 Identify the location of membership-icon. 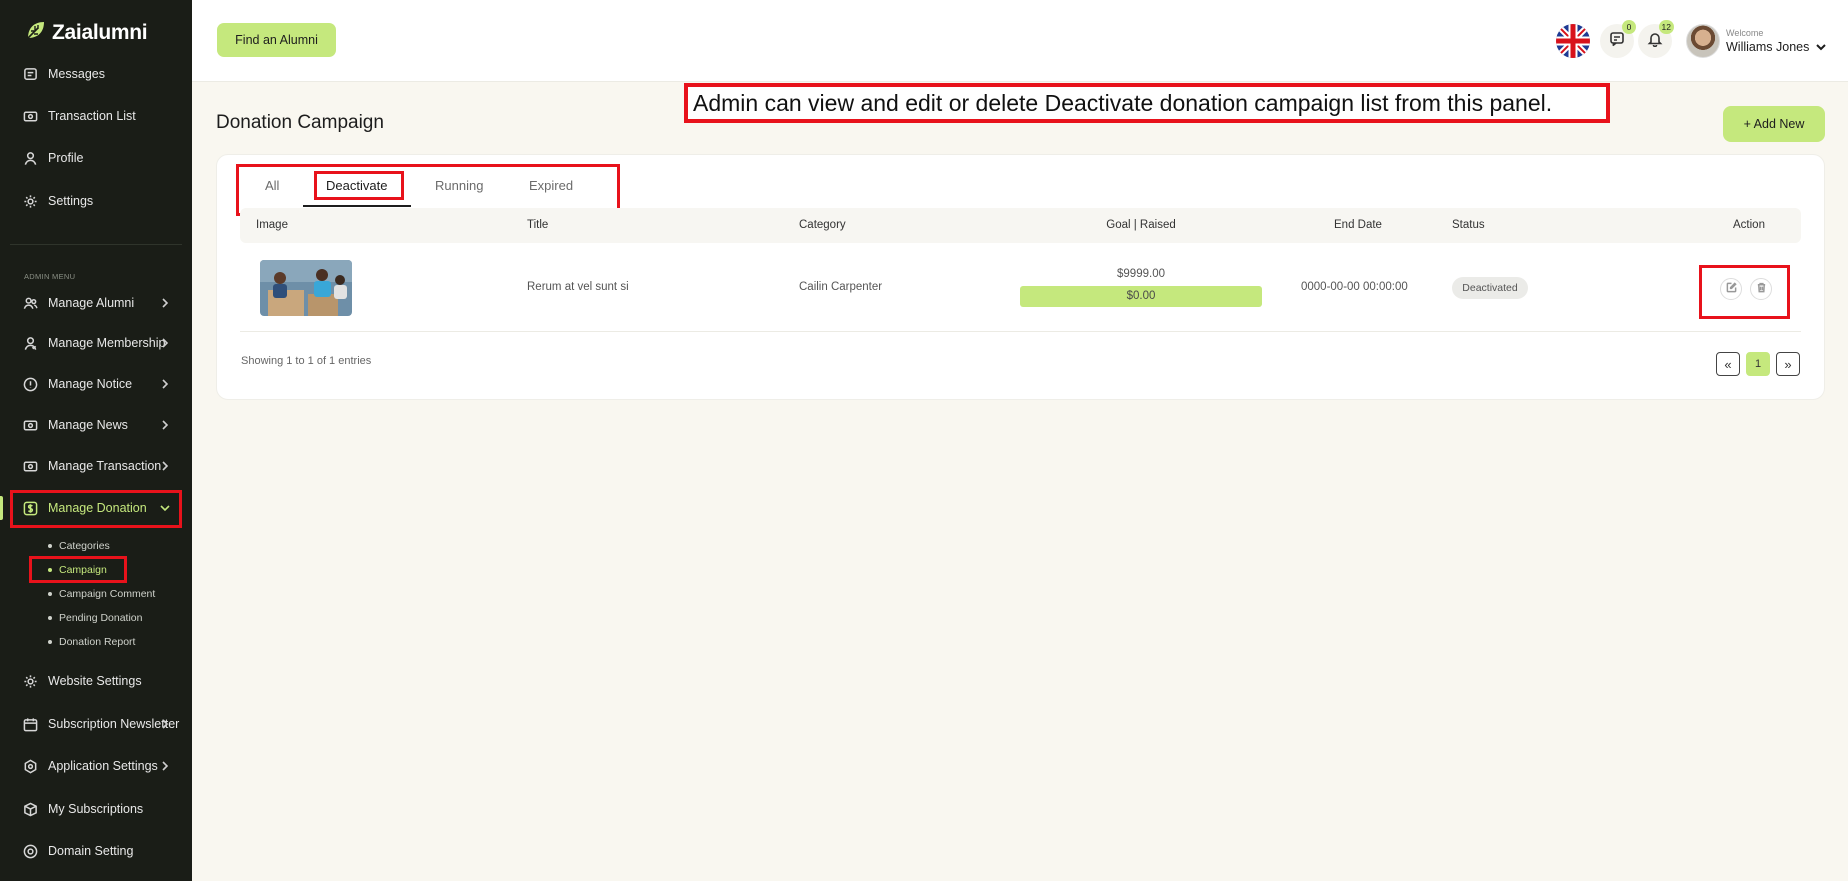
(30, 343).